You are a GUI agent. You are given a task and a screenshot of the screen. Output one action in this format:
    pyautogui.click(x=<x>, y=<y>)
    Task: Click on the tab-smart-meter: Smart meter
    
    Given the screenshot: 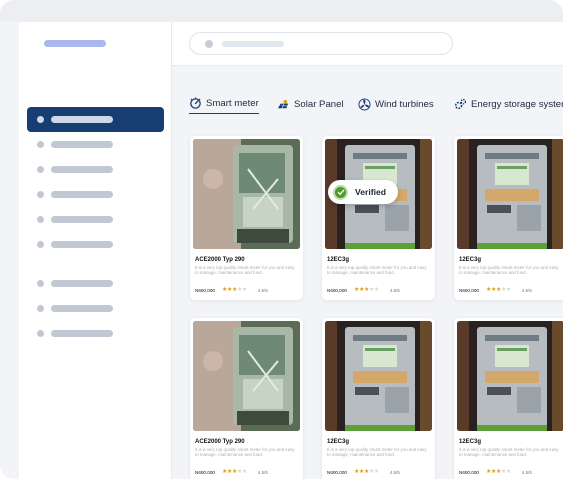 What is the action you would take?
    pyautogui.click(x=224, y=104)
    